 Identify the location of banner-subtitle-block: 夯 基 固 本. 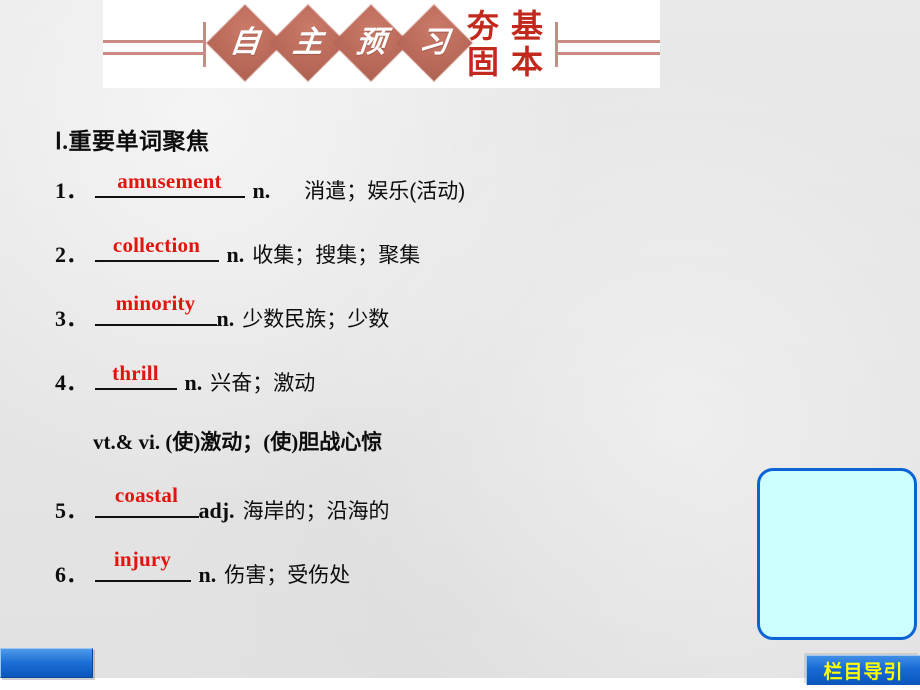
(505, 44).